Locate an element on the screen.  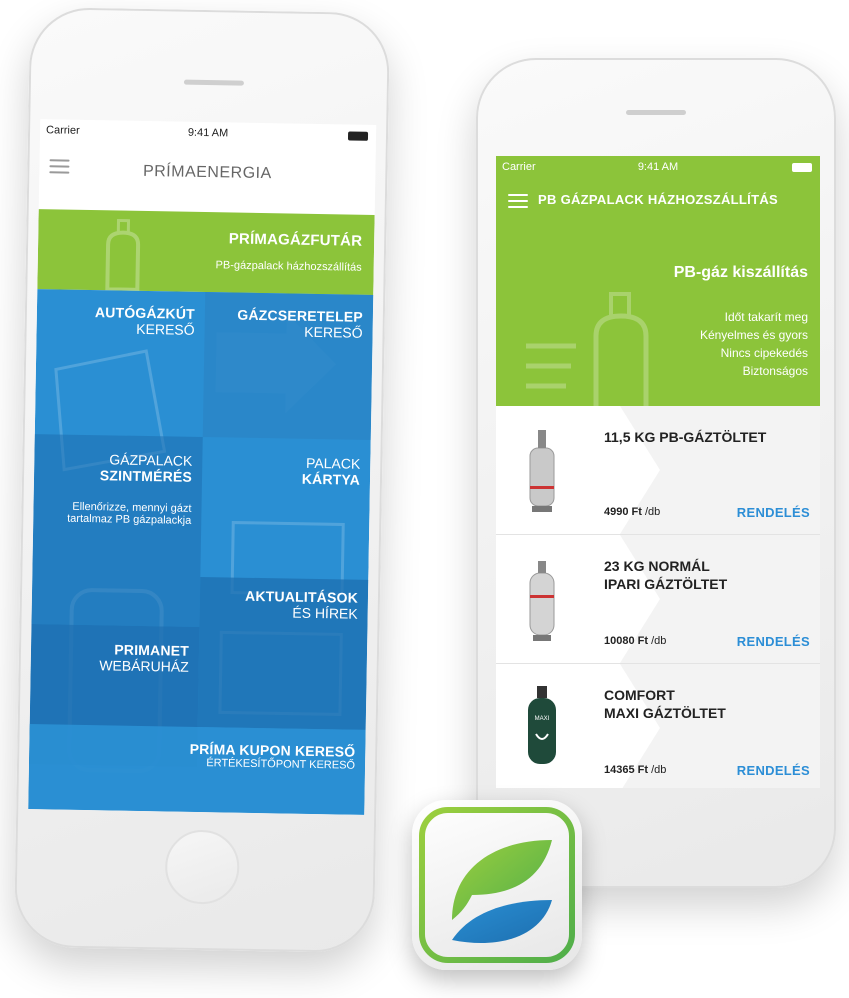
hero-title: PB-gáz kiszállítás is located at coordinates (740, 272).